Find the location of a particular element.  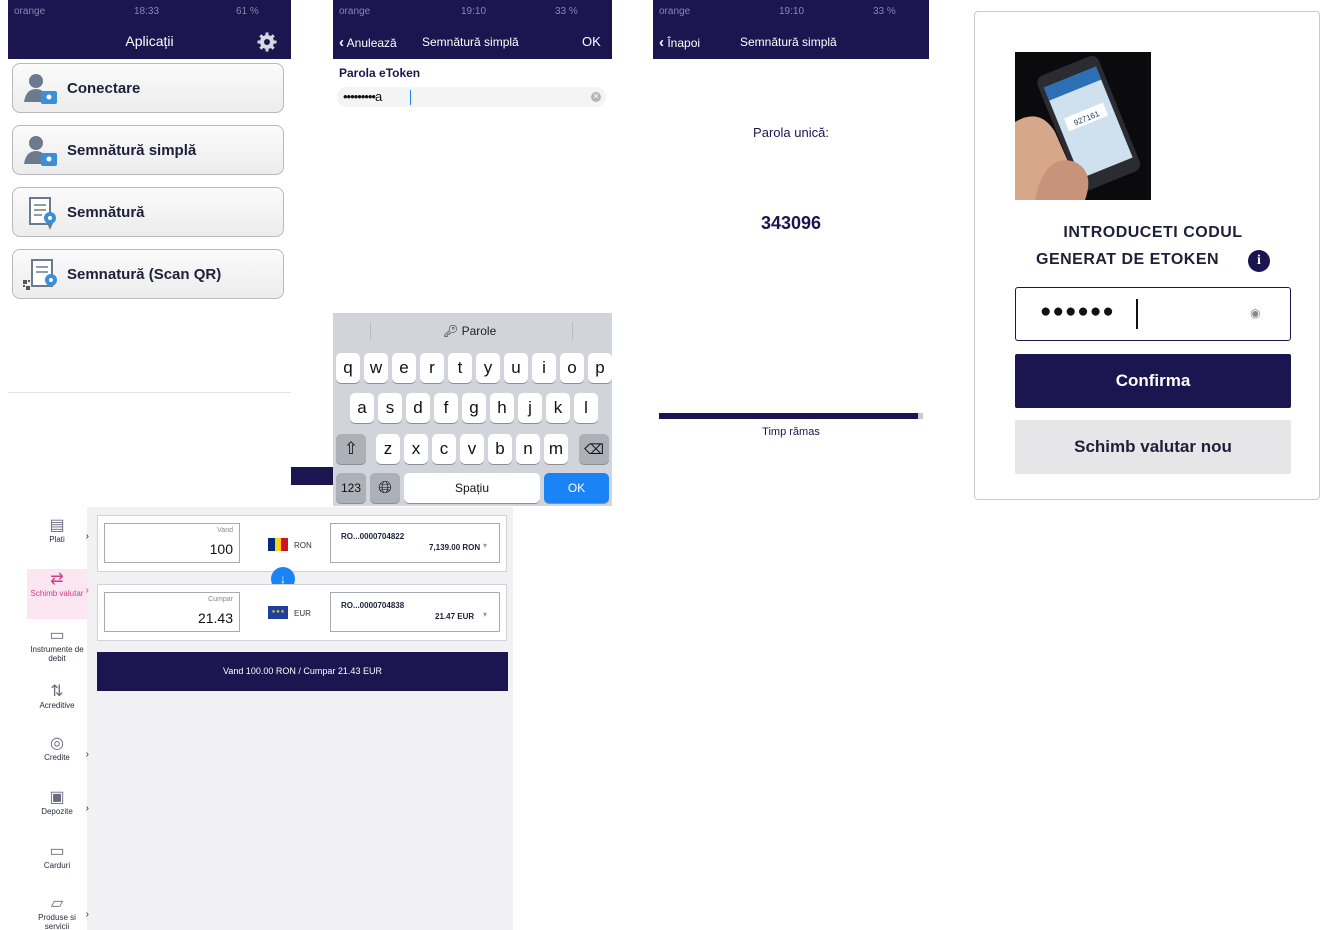

sidebar-item-instrumente-de-debit: ▭ Instrumente de debit is located at coordinates (57, 644).